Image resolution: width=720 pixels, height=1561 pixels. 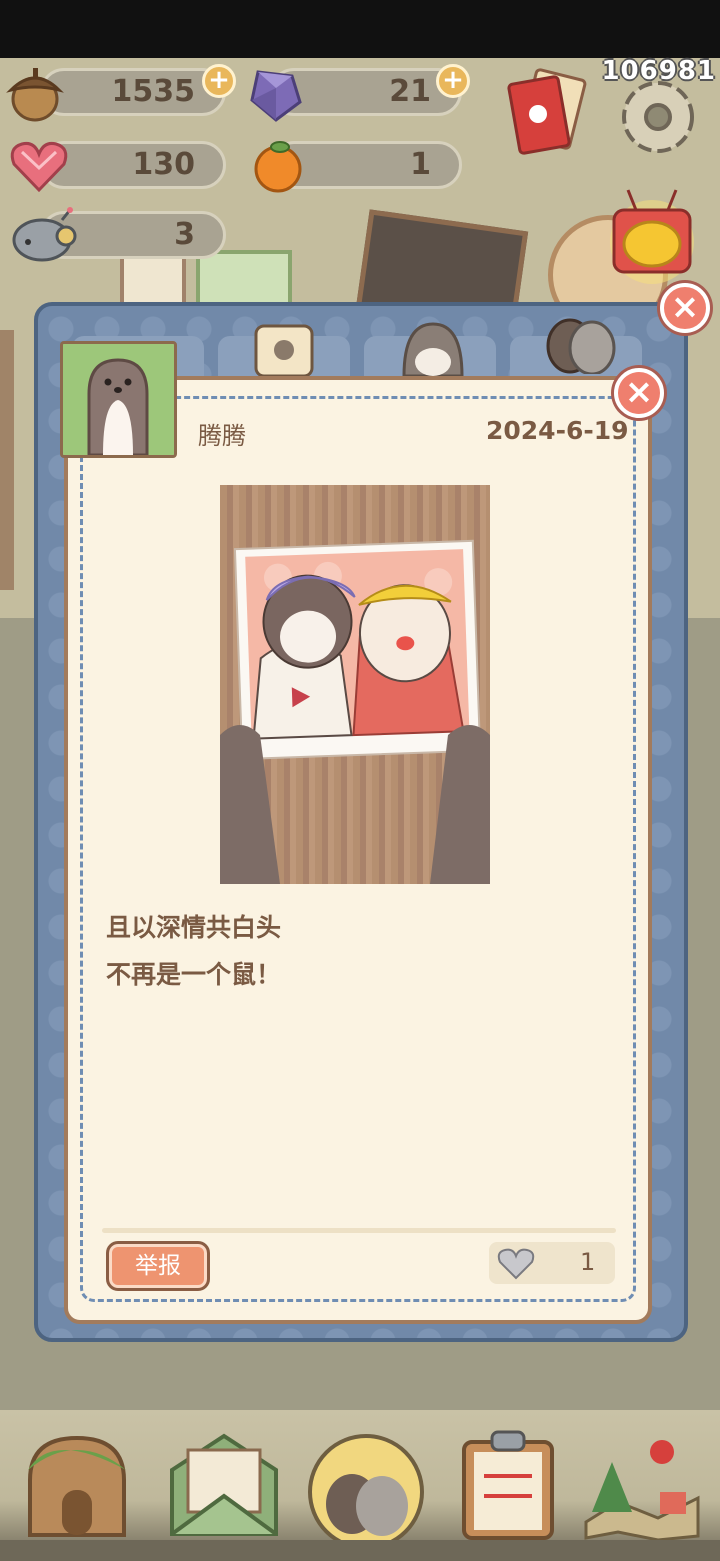 What do you see at coordinates (685, 308) in the screenshot?
I see `close-panel-button: ×` at bounding box center [685, 308].